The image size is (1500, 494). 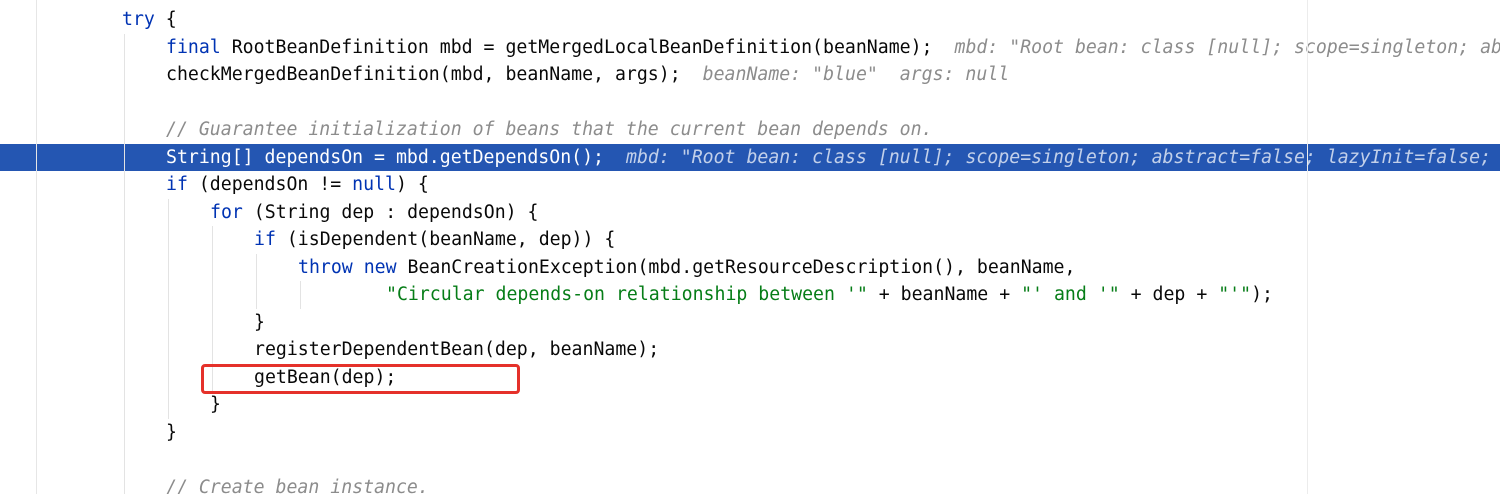 What do you see at coordinates (138, 19) in the screenshot?
I see `code-token-keyword: try` at bounding box center [138, 19].